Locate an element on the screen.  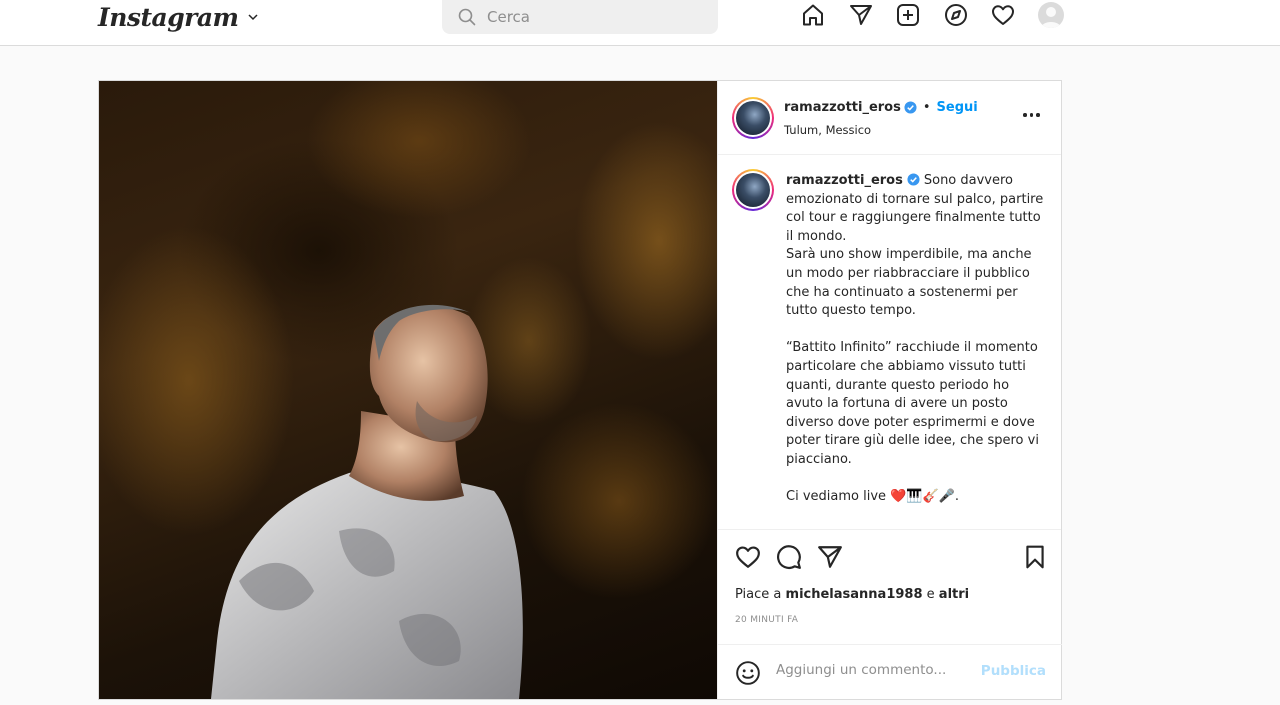
share-icon is located at coordinates (830, 557).